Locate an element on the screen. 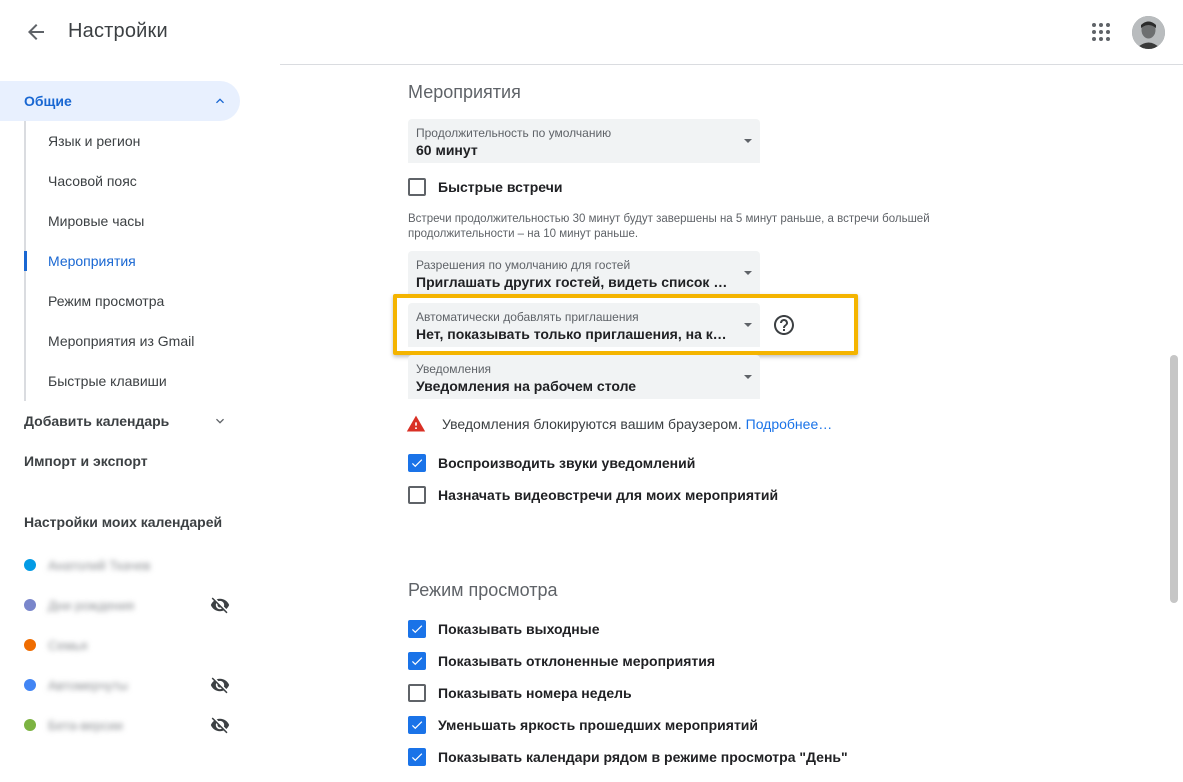 This screenshot has width=1183, height=782. default-duration-select: Продолжительность по умолчанию 60 минут is located at coordinates (584, 141).